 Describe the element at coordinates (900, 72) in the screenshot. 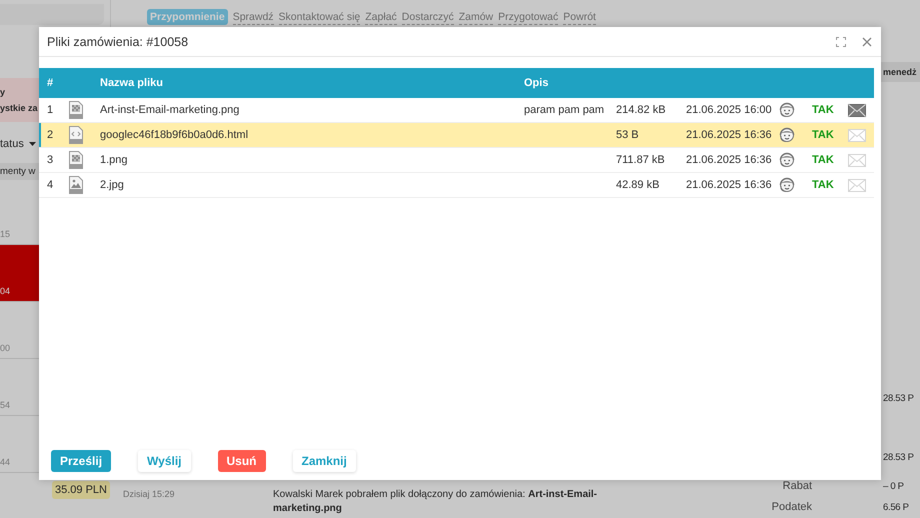

I see `column-header: menedż` at that location.